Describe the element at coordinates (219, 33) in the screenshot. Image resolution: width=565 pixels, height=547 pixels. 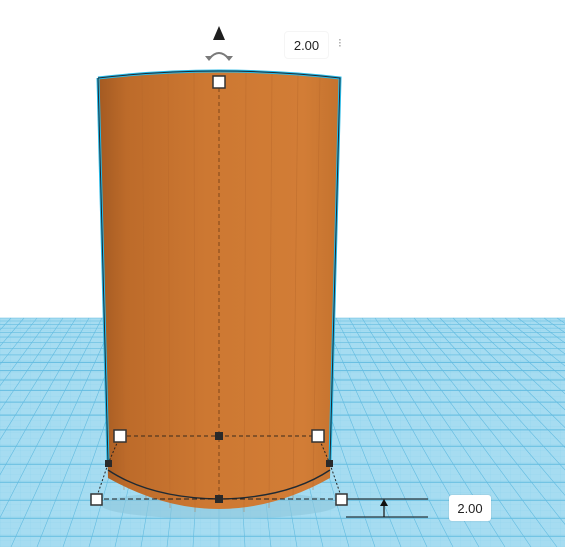
I see `up-triangle-icon` at that location.